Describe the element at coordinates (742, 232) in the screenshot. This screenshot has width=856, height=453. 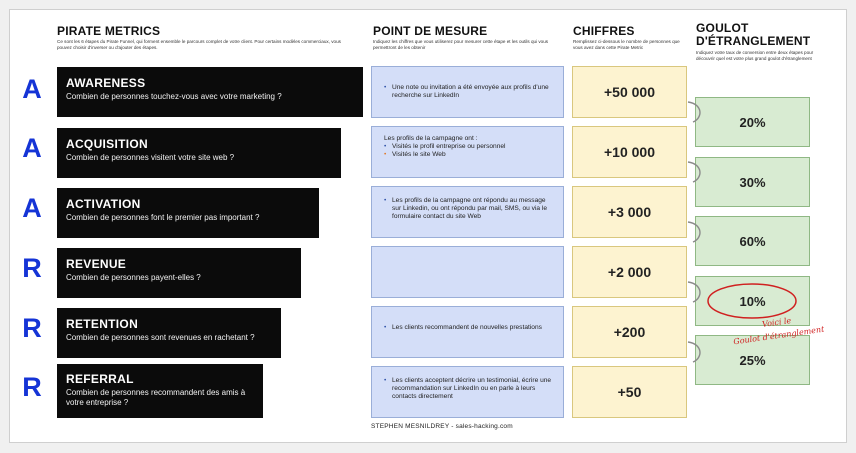
I see `connector-arrows` at that location.